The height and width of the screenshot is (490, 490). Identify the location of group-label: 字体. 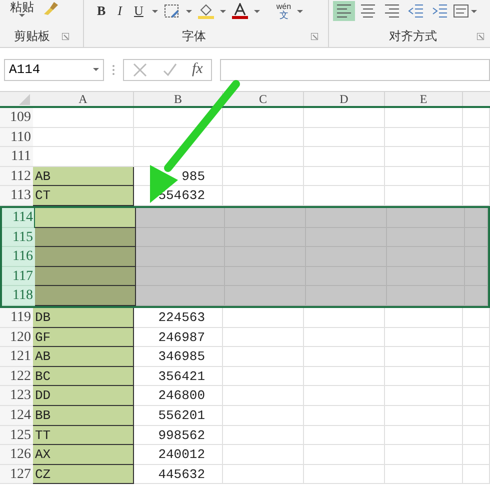
(194, 36).